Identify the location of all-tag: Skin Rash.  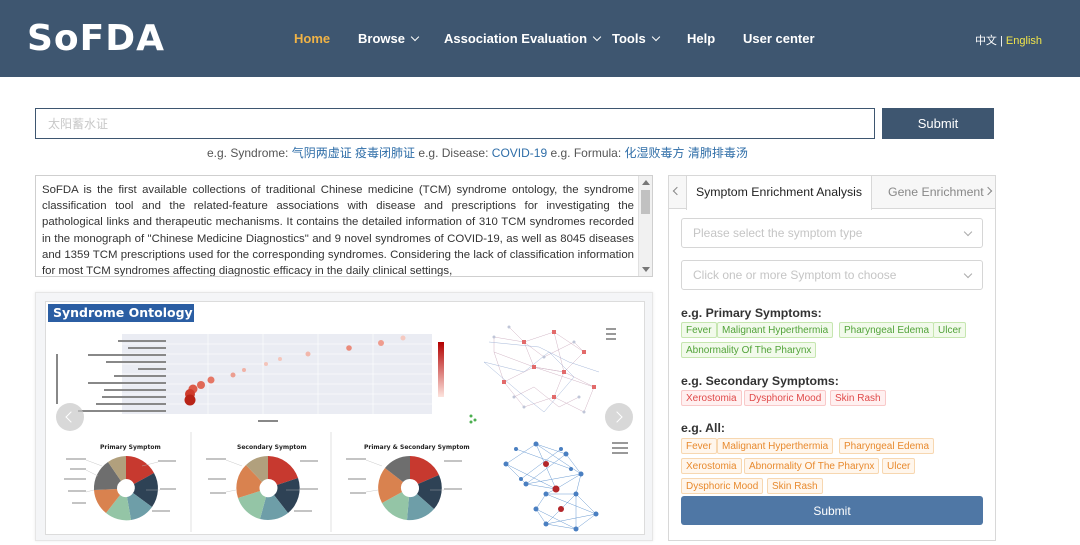
(795, 486).